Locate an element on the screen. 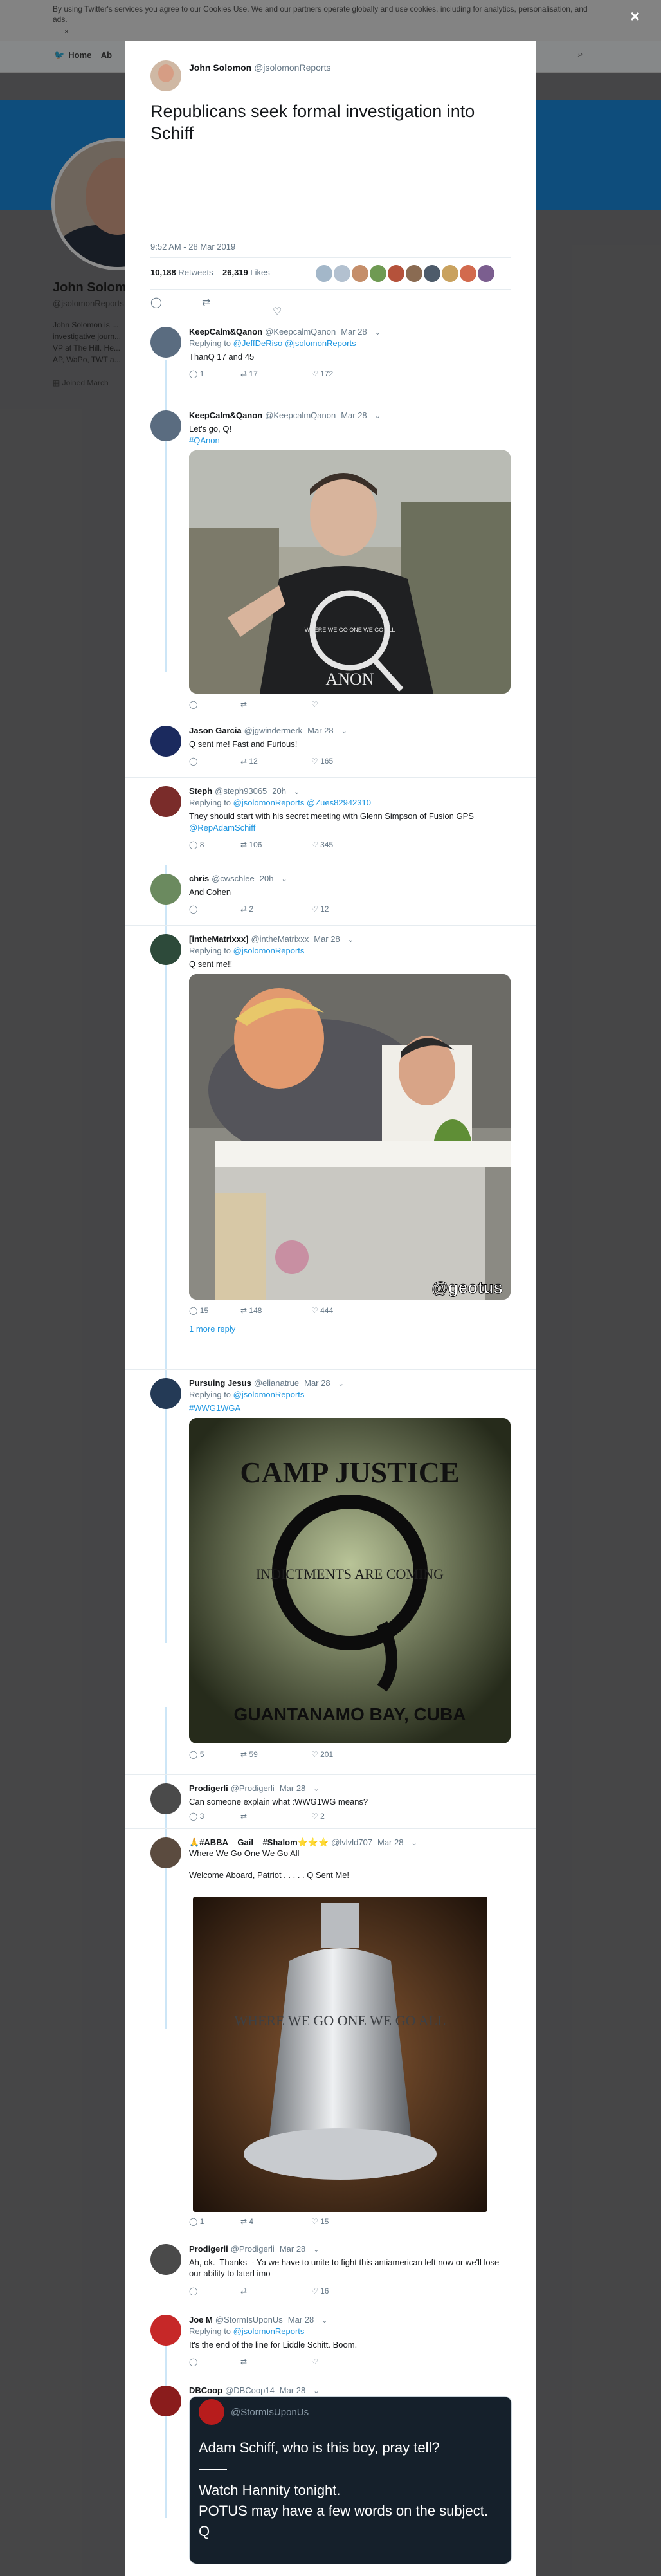  reply-author-handle: @Prodigerli is located at coordinates (253, 2249).